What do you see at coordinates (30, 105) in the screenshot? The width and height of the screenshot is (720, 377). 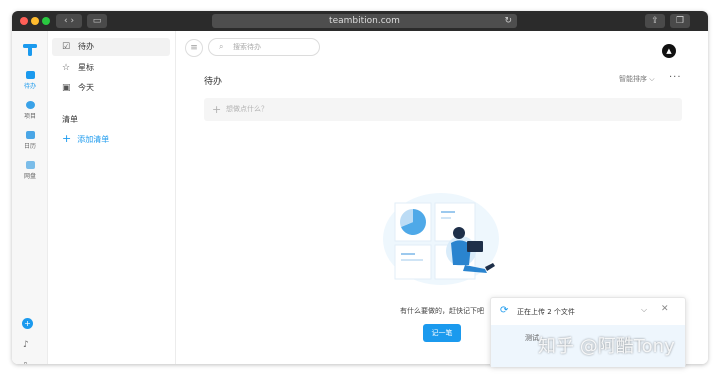 I see `project-icon` at bounding box center [30, 105].